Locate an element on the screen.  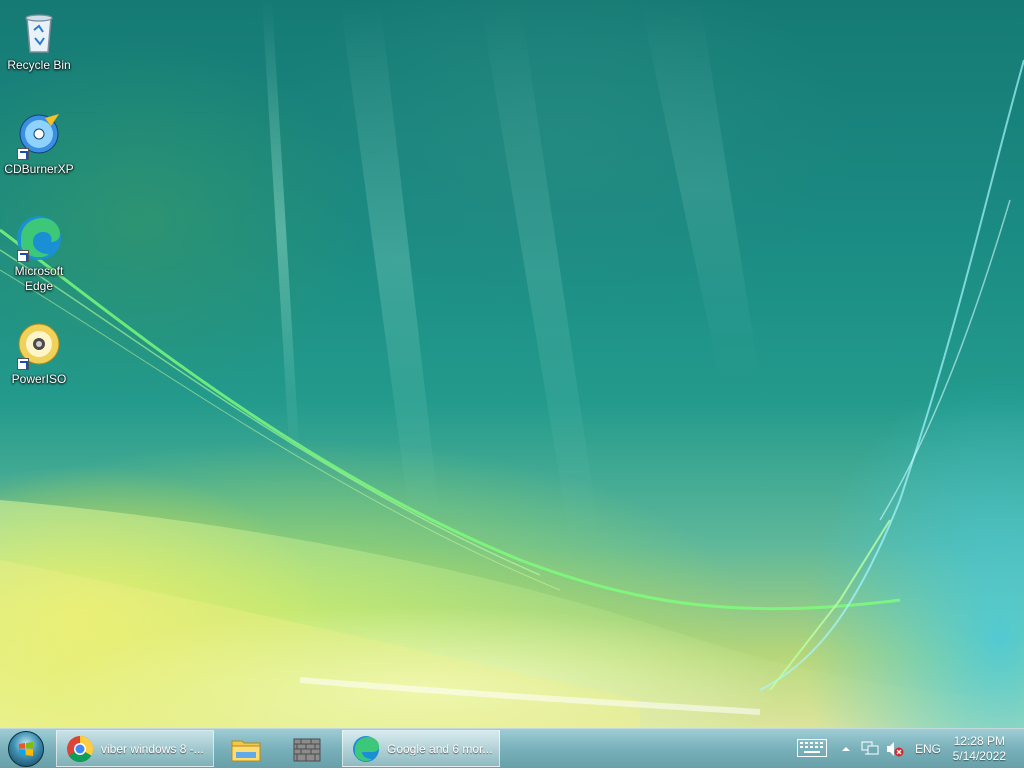
desktop-icon-cdburnerxp: CDBurnerXP is located at coordinates (39, 144).